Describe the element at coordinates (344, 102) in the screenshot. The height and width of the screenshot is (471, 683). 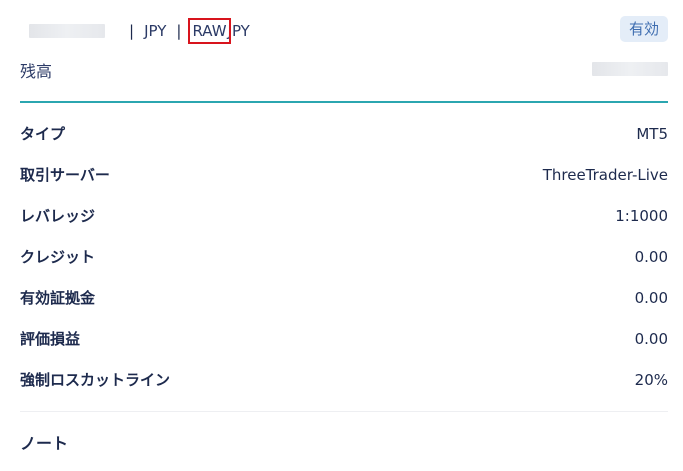
I see `section-divider` at that location.